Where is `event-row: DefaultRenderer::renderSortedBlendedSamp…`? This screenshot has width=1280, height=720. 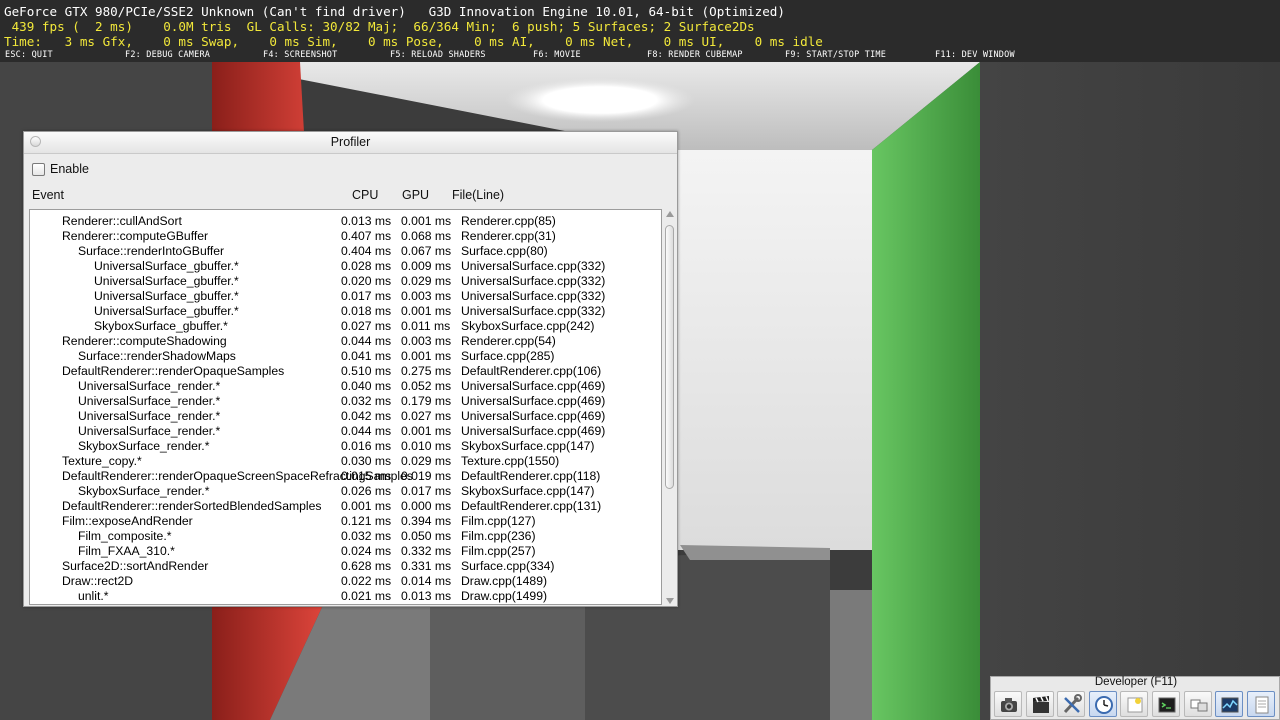 event-row: DefaultRenderer::renderSortedBlendedSamp… is located at coordinates (345, 506).